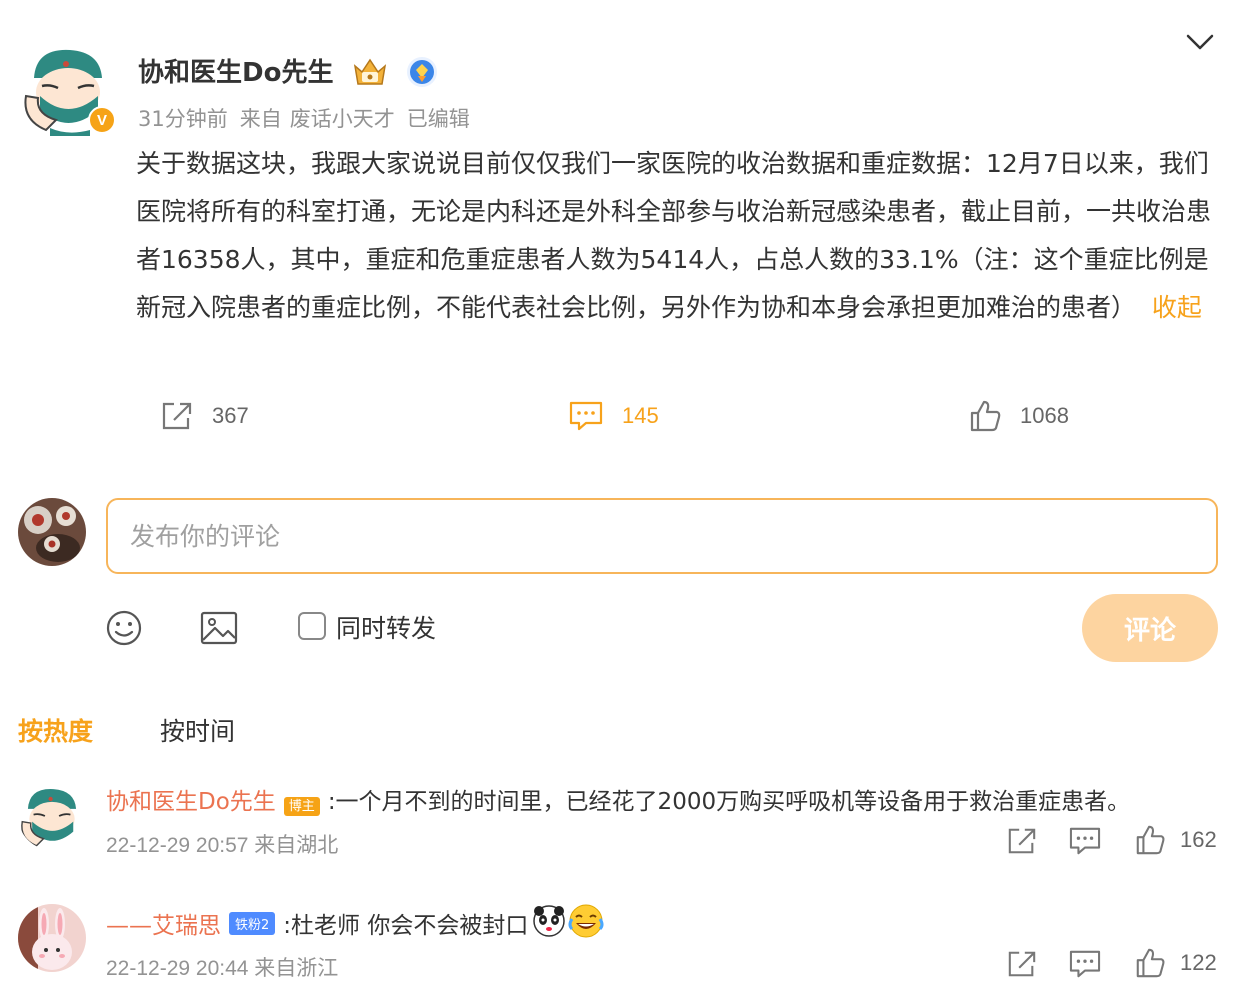  I want to click on comment-input, so click(662, 536).